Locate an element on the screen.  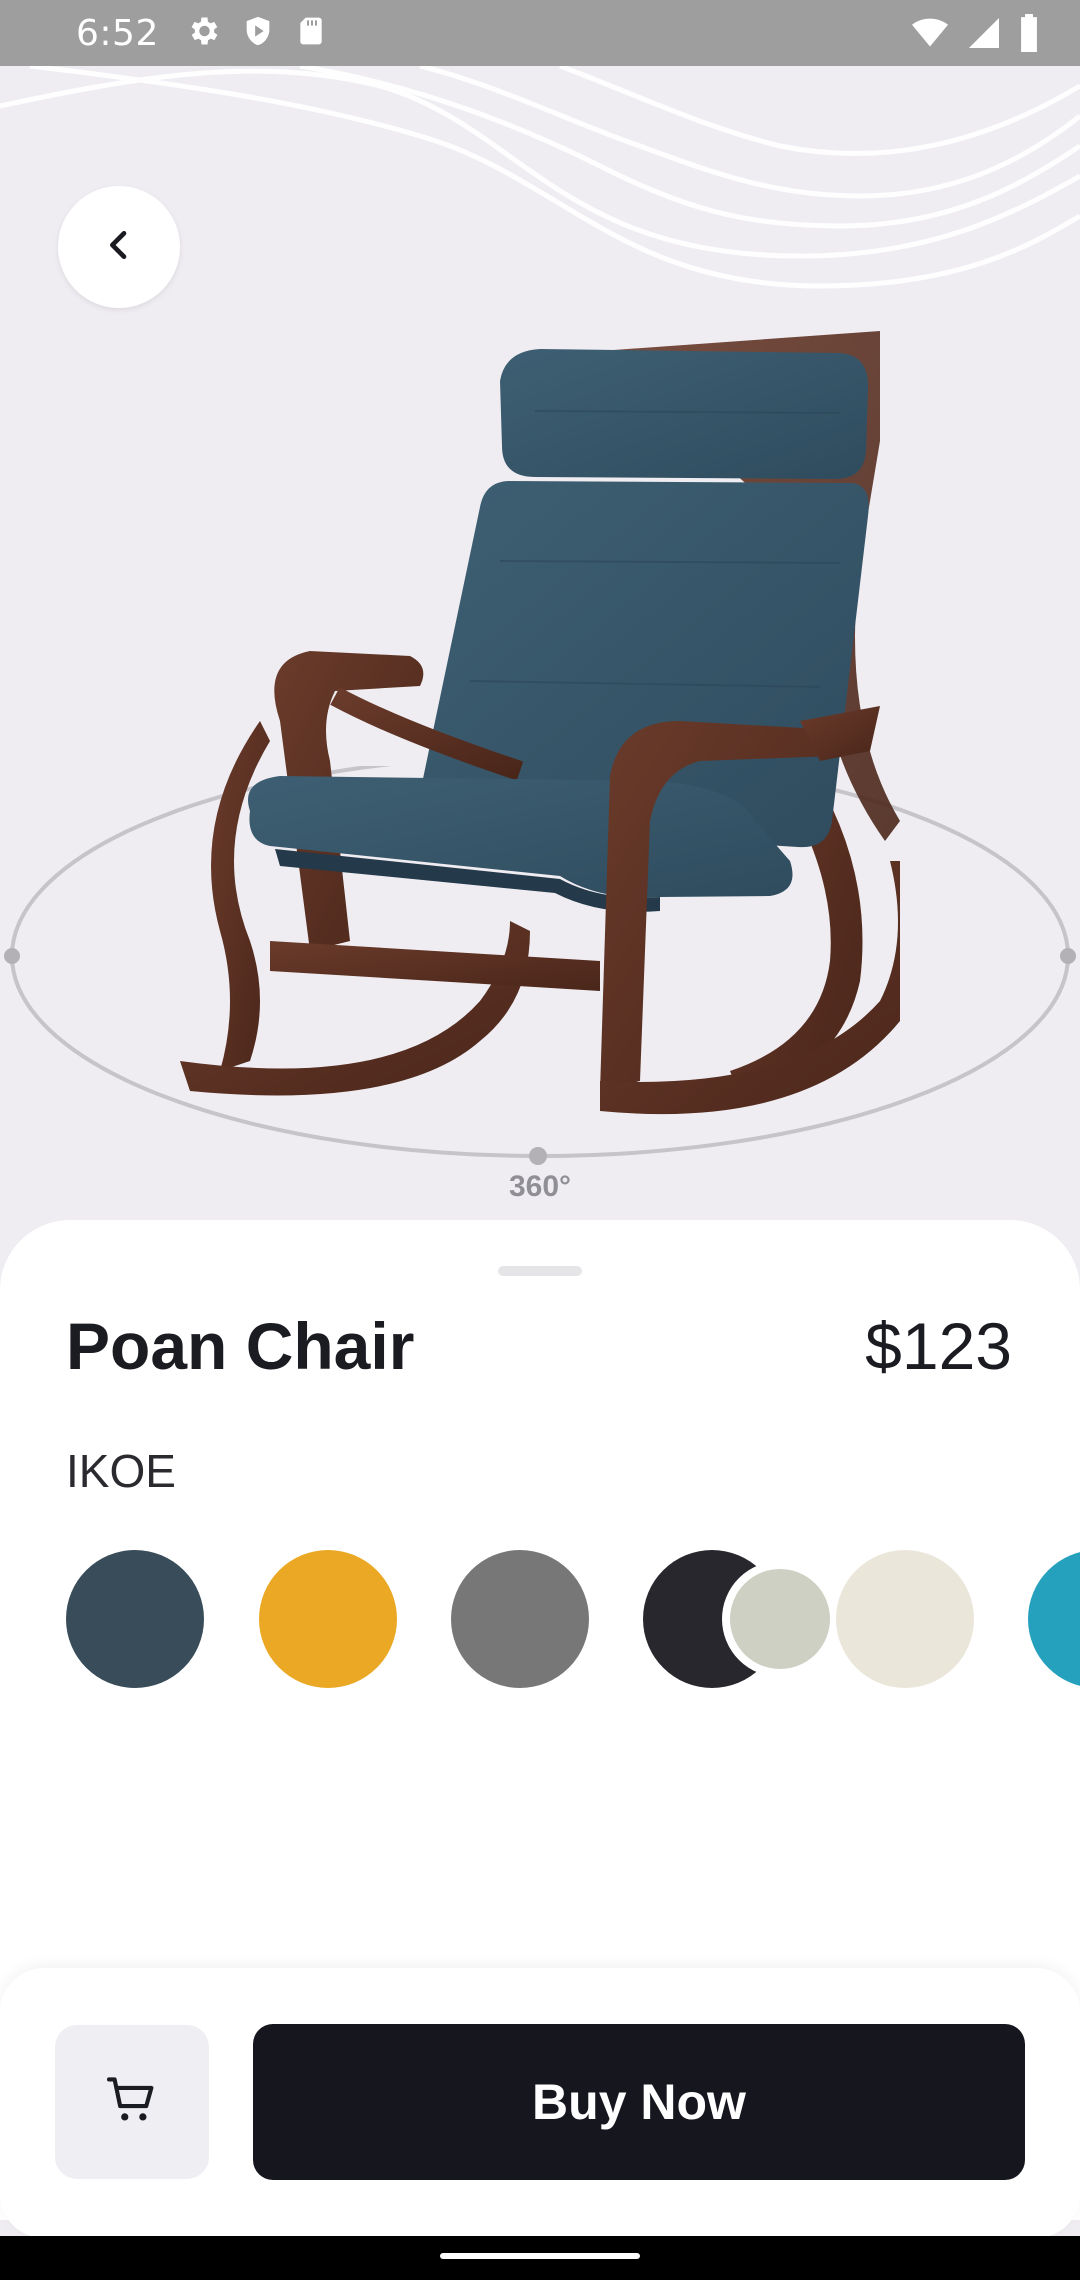
add-to-cart-button is located at coordinates (132, 2102).